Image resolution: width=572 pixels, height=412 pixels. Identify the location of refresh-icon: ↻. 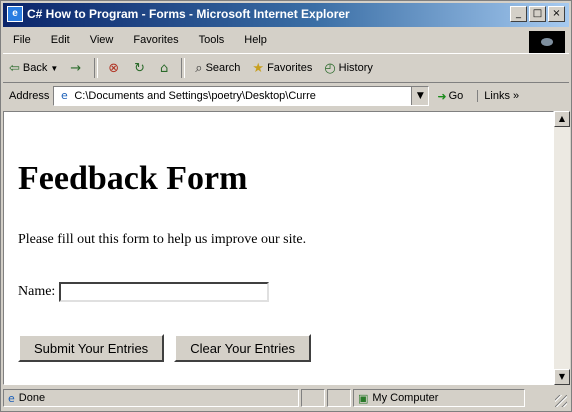
(140, 68).